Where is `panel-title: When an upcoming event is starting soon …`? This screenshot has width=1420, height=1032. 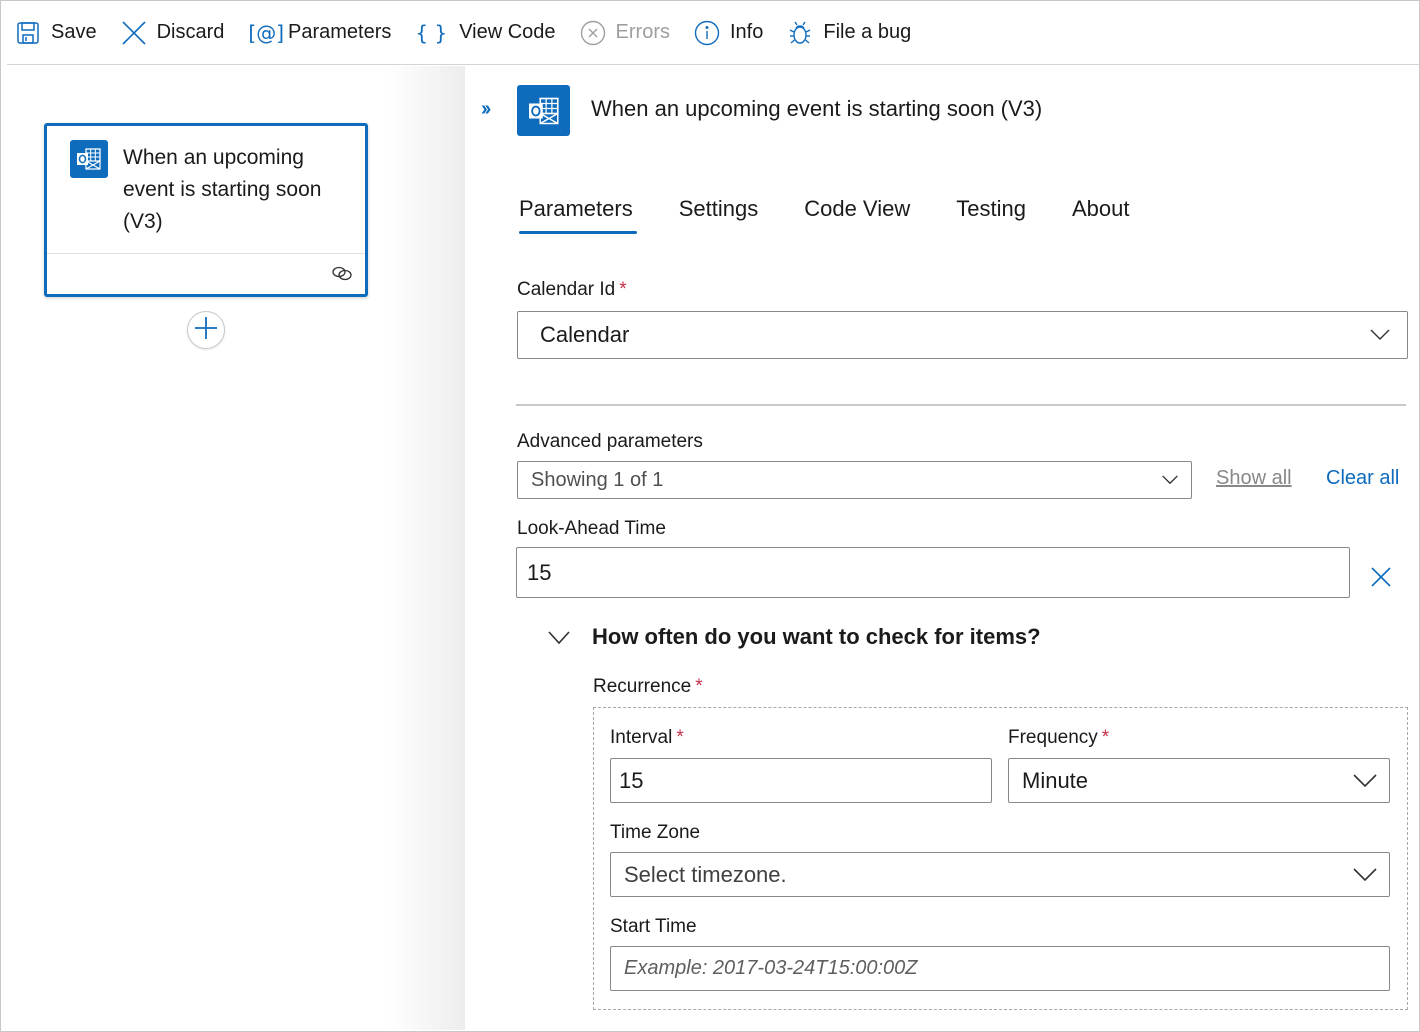
panel-title: When an upcoming event is starting soon … is located at coordinates (817, 108).